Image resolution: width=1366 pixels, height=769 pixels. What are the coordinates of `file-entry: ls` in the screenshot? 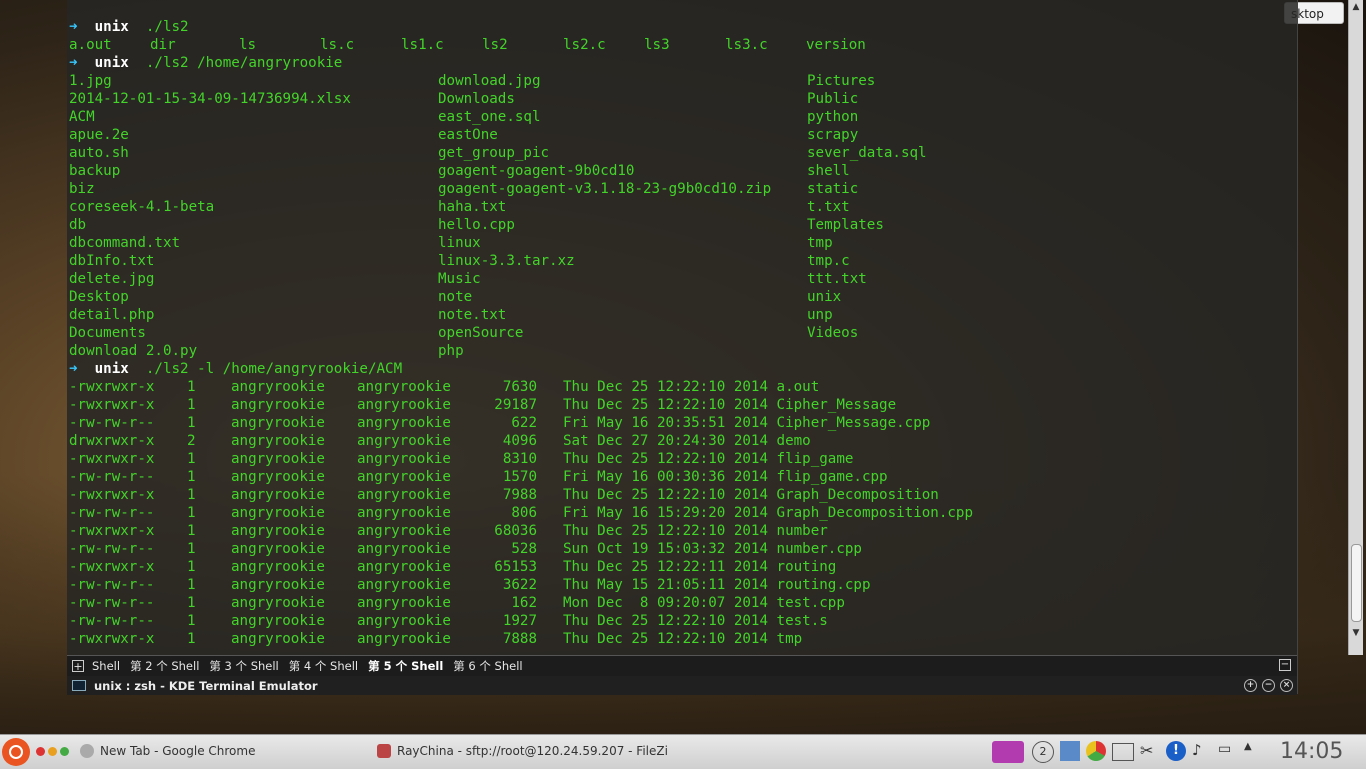 It's located at (248, 45).